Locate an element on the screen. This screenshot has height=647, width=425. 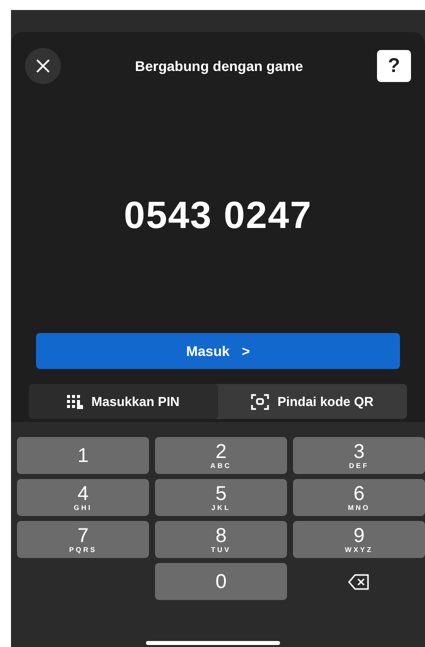
help-button: ? is located at coordinates (394, 66).